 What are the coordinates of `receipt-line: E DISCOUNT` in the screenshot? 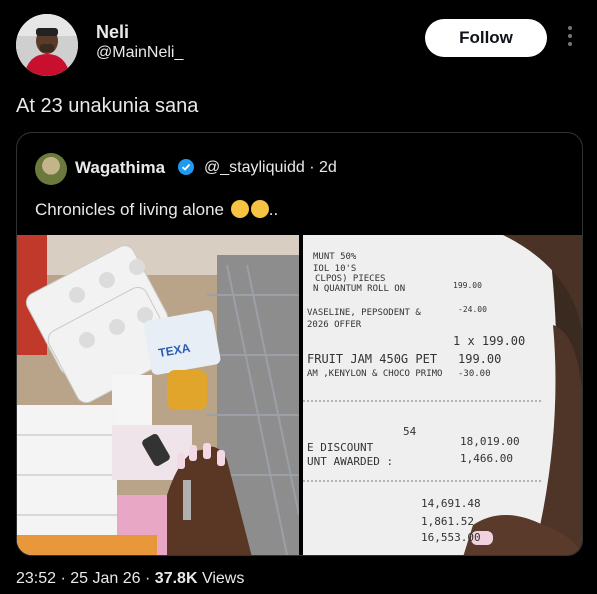 It's located at (340, 447).